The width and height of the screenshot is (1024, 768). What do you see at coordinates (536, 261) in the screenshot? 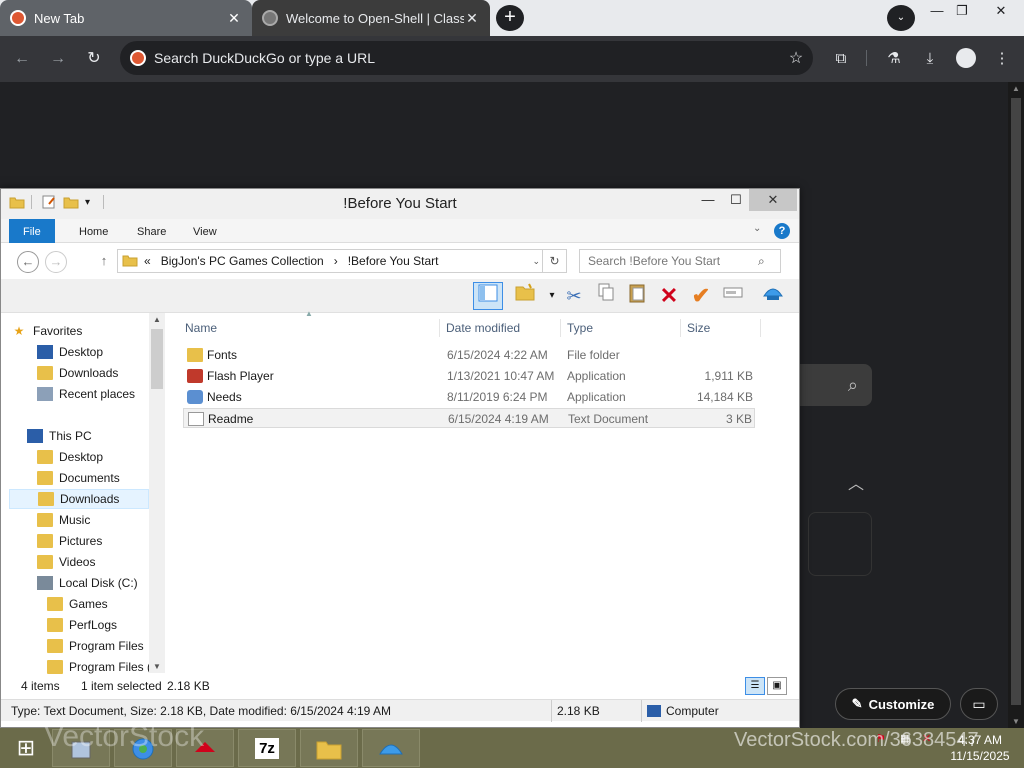
I see `address-dropdown-icon: ⌄` at bounding box center [536, 261].